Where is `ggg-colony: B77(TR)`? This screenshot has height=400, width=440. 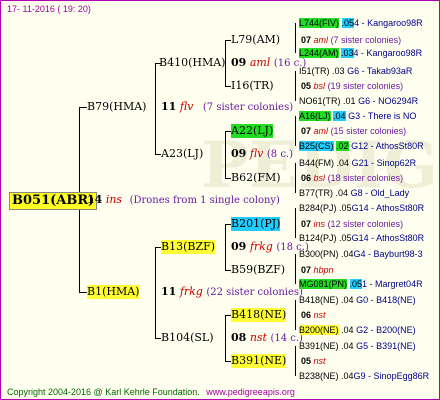 ggg-colony: B77(TR) is located at coordinates (316, 193).